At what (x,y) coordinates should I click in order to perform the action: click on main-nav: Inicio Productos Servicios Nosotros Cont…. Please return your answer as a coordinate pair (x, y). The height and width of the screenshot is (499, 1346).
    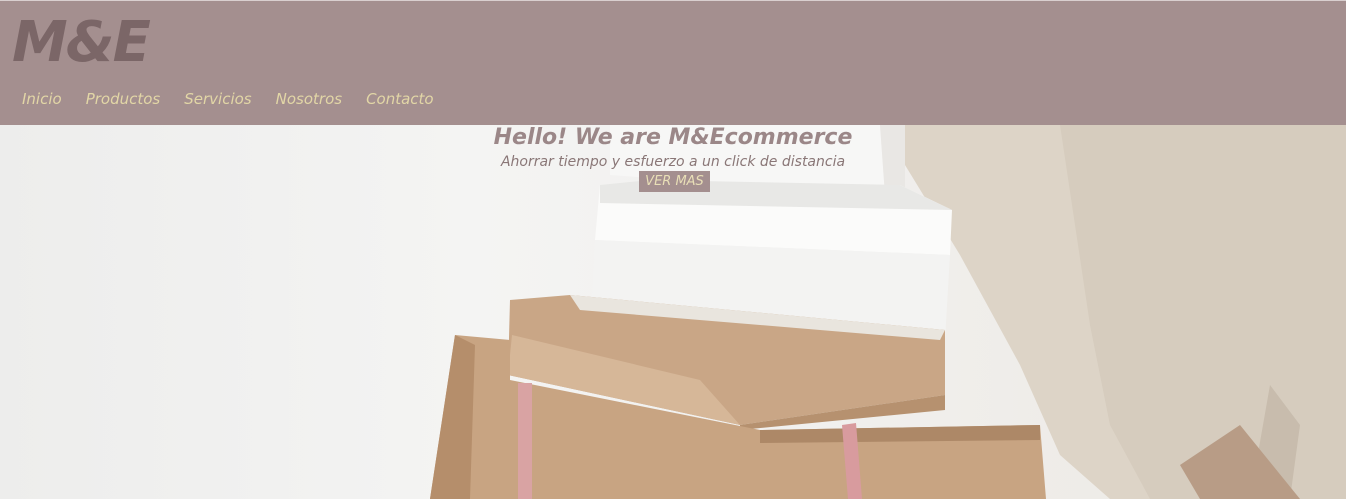
    Looking at the image, I should click on (228, 99).